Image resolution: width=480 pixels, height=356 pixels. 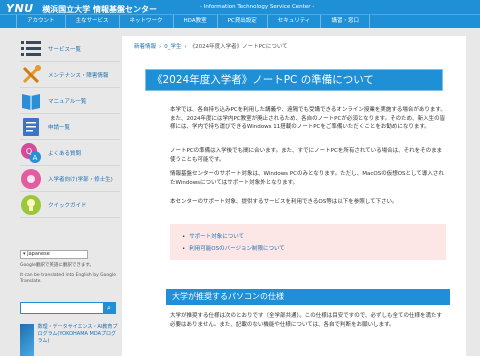 I want to click on nav-item-account: アカウント, so click(x=41, y=21).